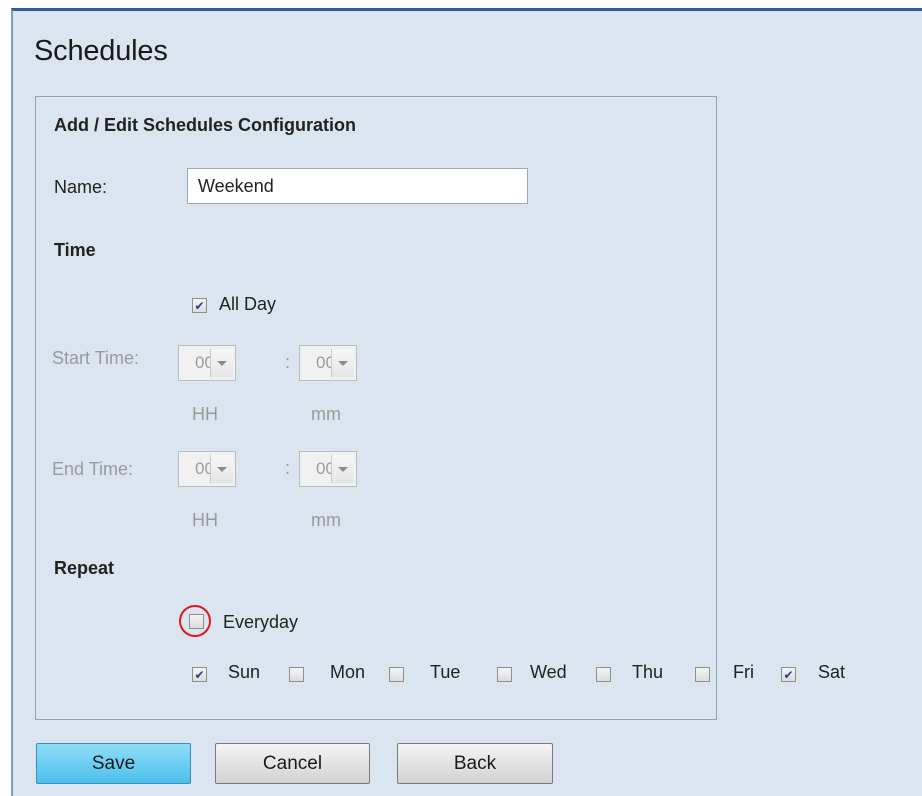 The height and width of the screenshot is (796, 922). I want to click on end-time-colon: :, so click(288, 468).